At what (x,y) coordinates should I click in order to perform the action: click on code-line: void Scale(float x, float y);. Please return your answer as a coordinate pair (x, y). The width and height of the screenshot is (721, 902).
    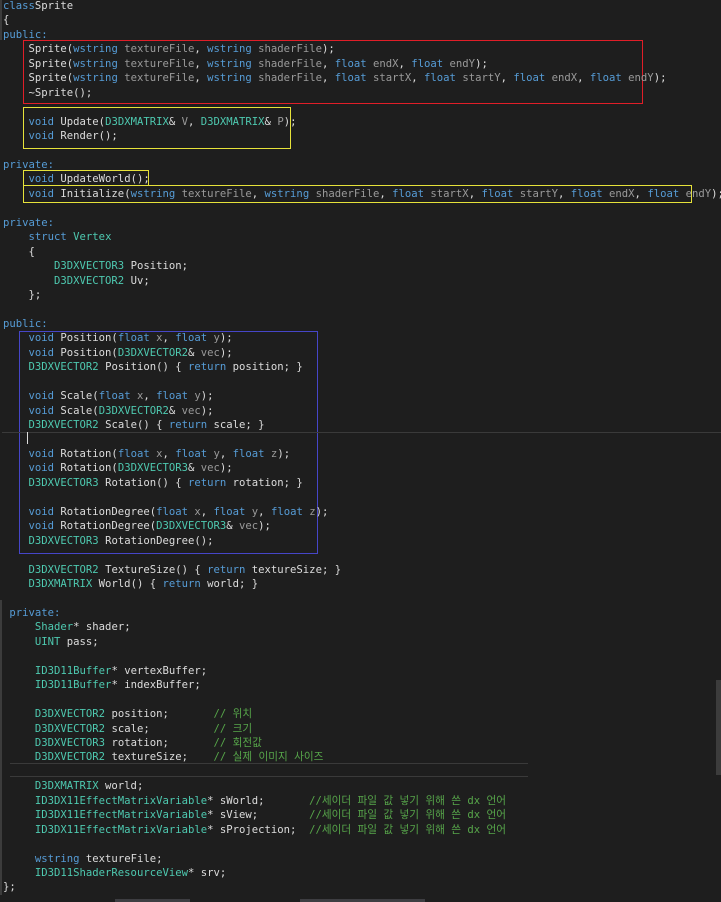
    Looking at the image, I should click on (108, 396).